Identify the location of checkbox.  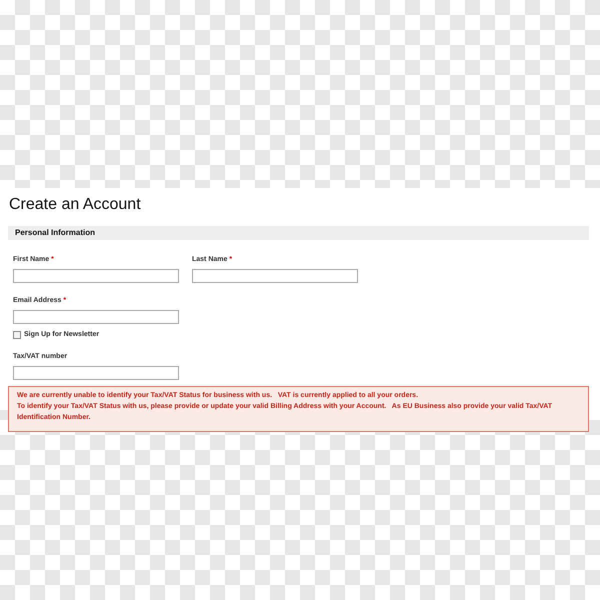
(17, 334).